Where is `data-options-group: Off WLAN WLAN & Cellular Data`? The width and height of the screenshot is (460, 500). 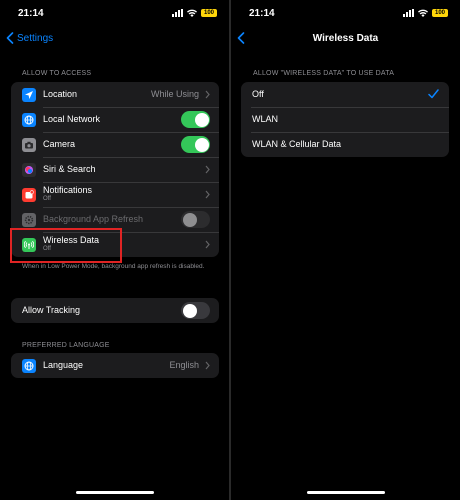
data-options-group: Off WLAN WLAN & Cellular Data is located at coordinates (345, 119).